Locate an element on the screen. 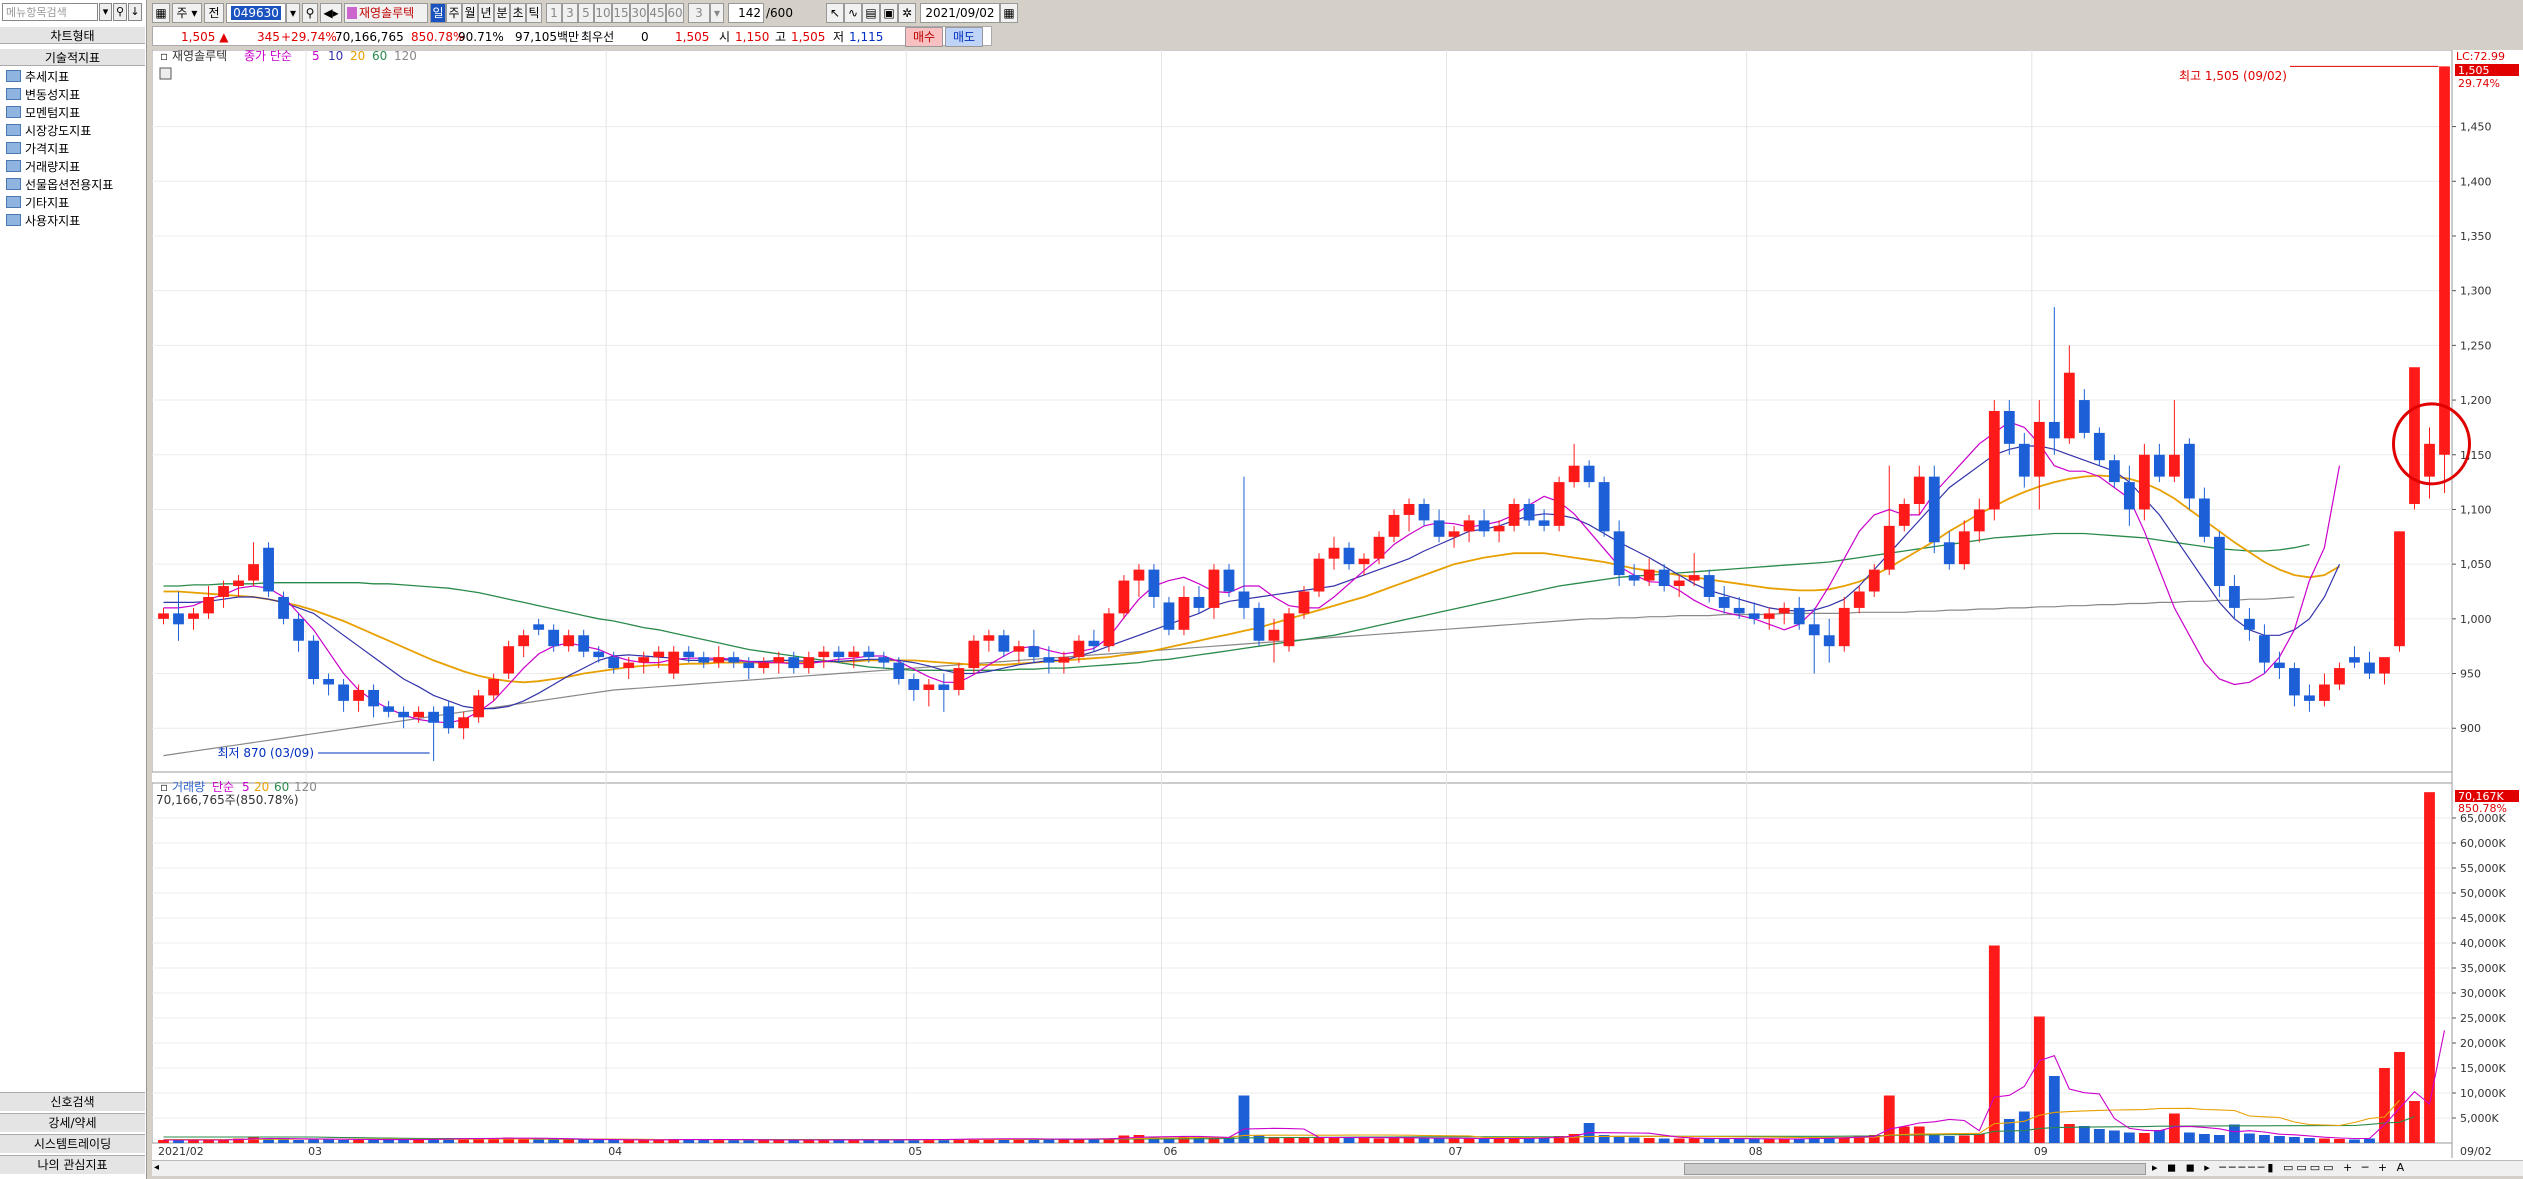  download-icon: ↓ is located at coordinates (135, 12).